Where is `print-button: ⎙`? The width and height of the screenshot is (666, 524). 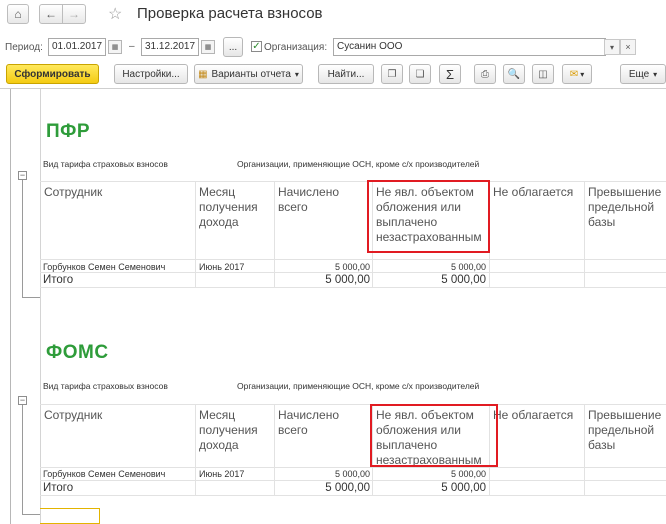
print-button: ⎙ is located at coordinates (485, 74).